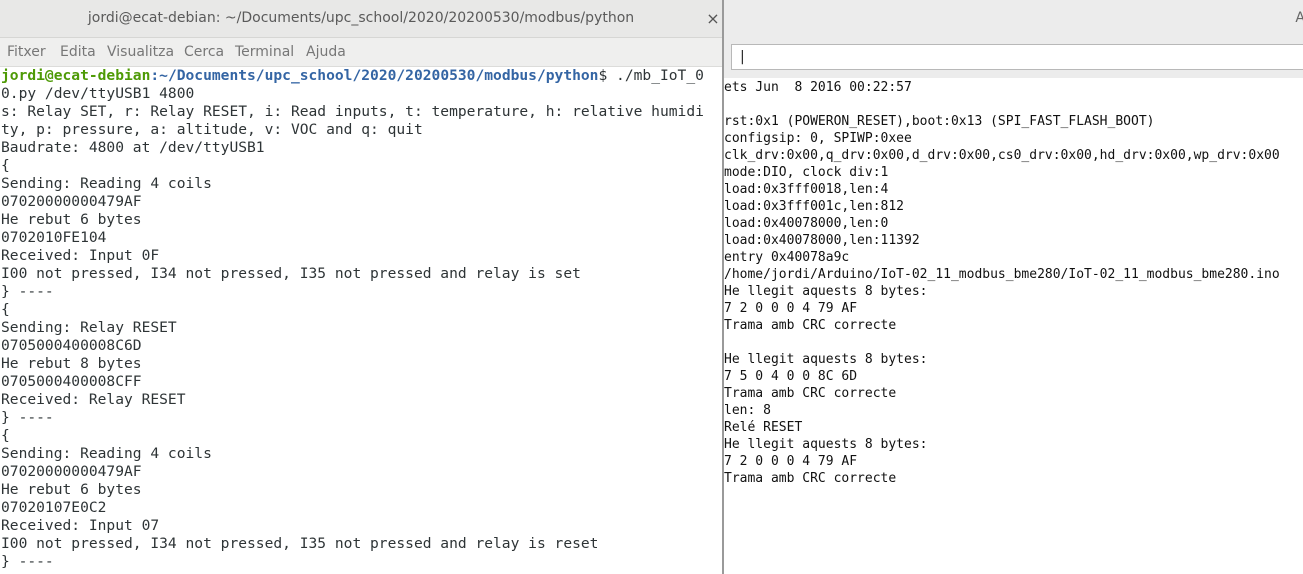  What do you see at coordinates (80, 525) in the screenshot?
I see `terminal-line: Received: Input 07` at bounding box center [80, 525].